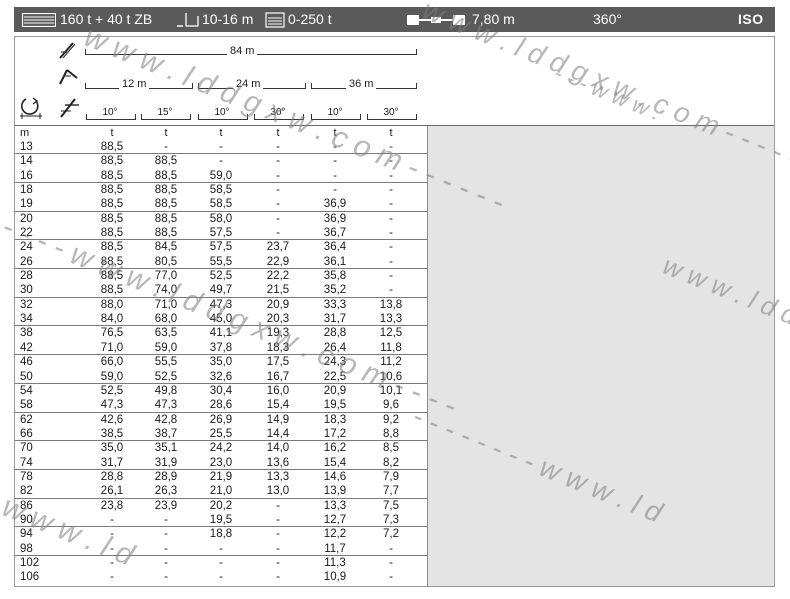 This screenshot has height=599, width=790. What do you see at coordinates (221, 491) in the screenshot?
I see `table-row: 82 26,1 26,3 21,0 13,0 13,9 7,7` at bounding box center [221, 491].